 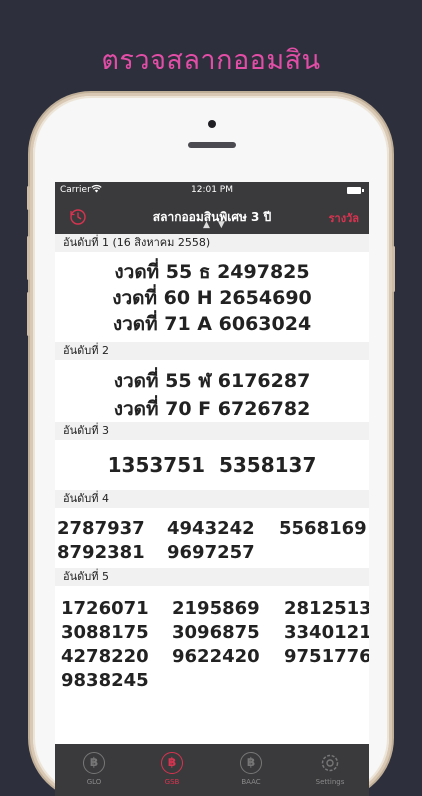 What do you see at coordinates (212, 431) in the screenshot?
I see `prize-3-header: อันดับที่ 3` at bounding box center [212, 431].